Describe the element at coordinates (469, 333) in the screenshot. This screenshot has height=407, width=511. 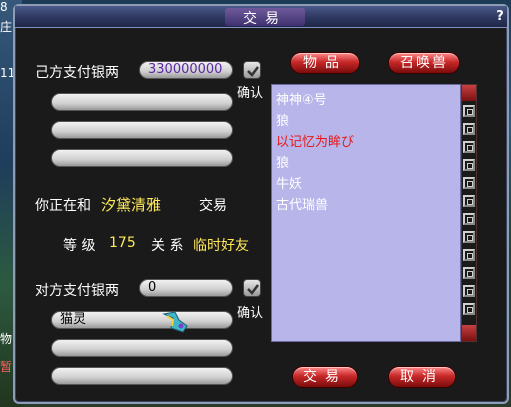
I see `scroll-down-arrow-icon` at that location.